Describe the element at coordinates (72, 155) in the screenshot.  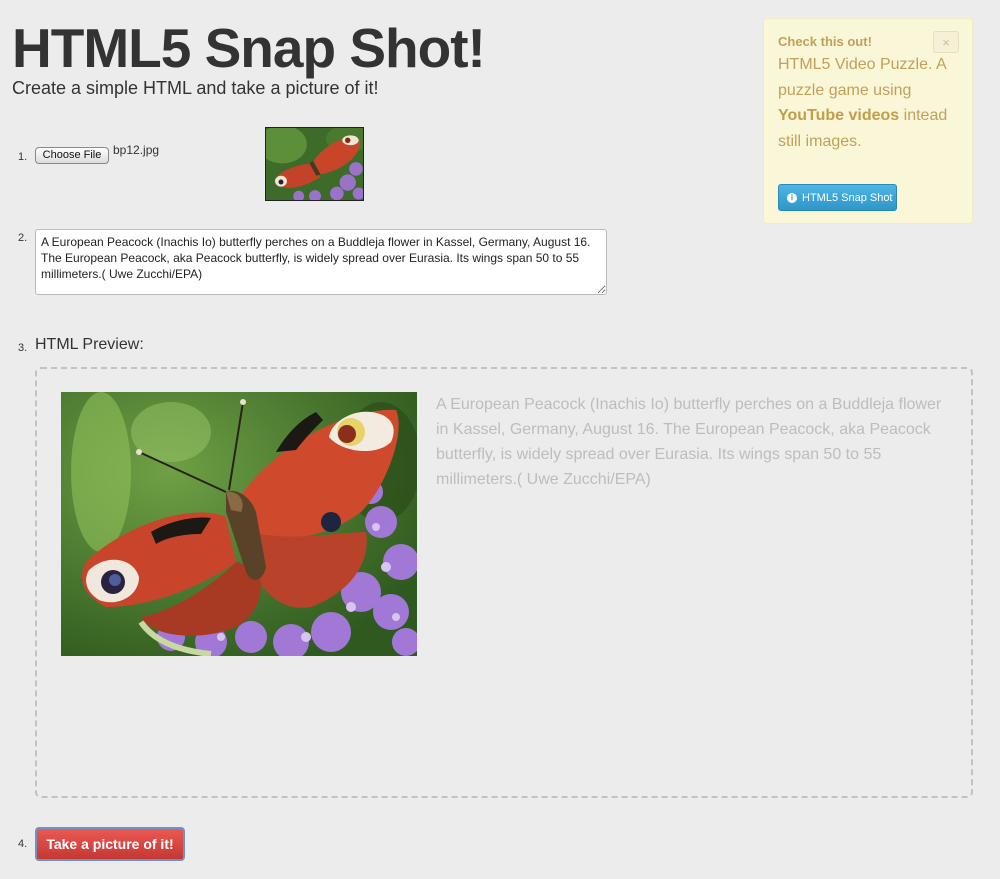
I see `choose-file-button: Choose File` at that location.